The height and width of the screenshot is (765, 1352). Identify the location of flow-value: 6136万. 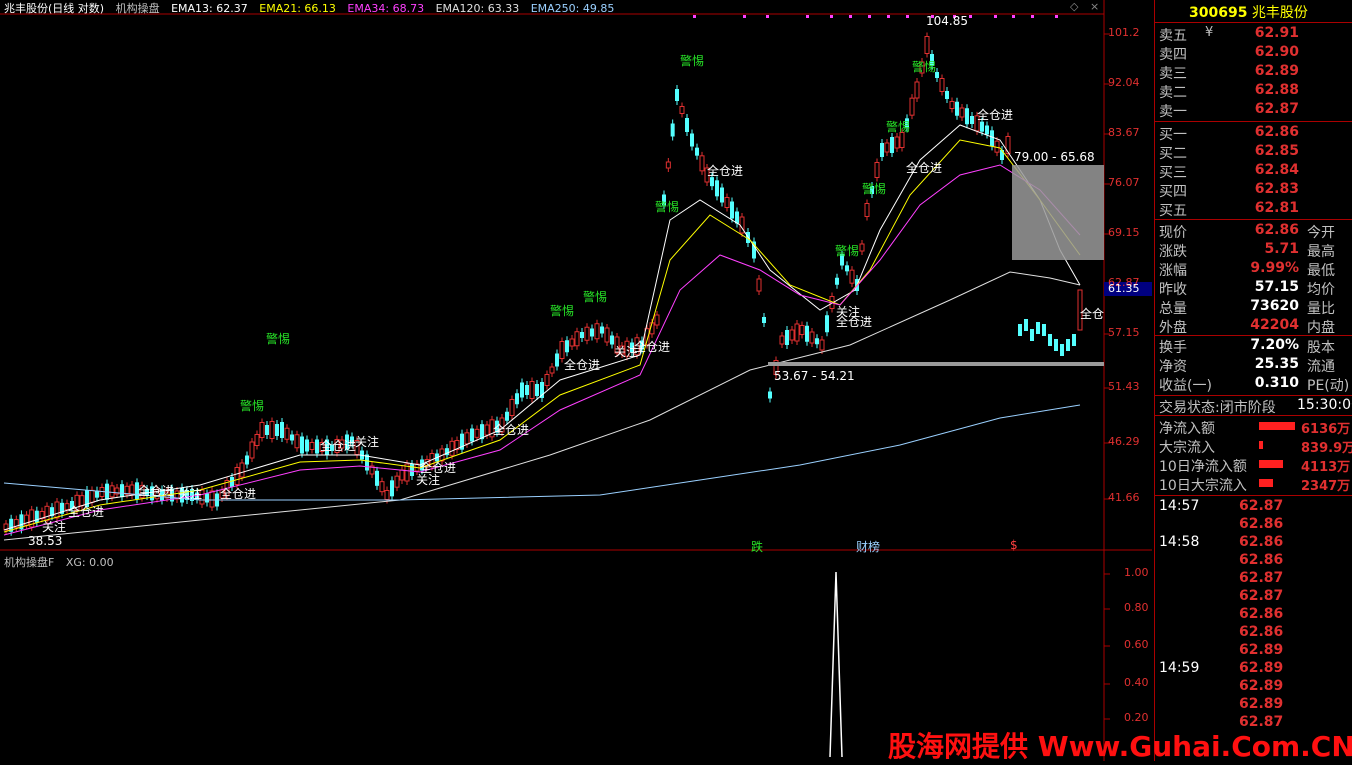
(1326, 429).